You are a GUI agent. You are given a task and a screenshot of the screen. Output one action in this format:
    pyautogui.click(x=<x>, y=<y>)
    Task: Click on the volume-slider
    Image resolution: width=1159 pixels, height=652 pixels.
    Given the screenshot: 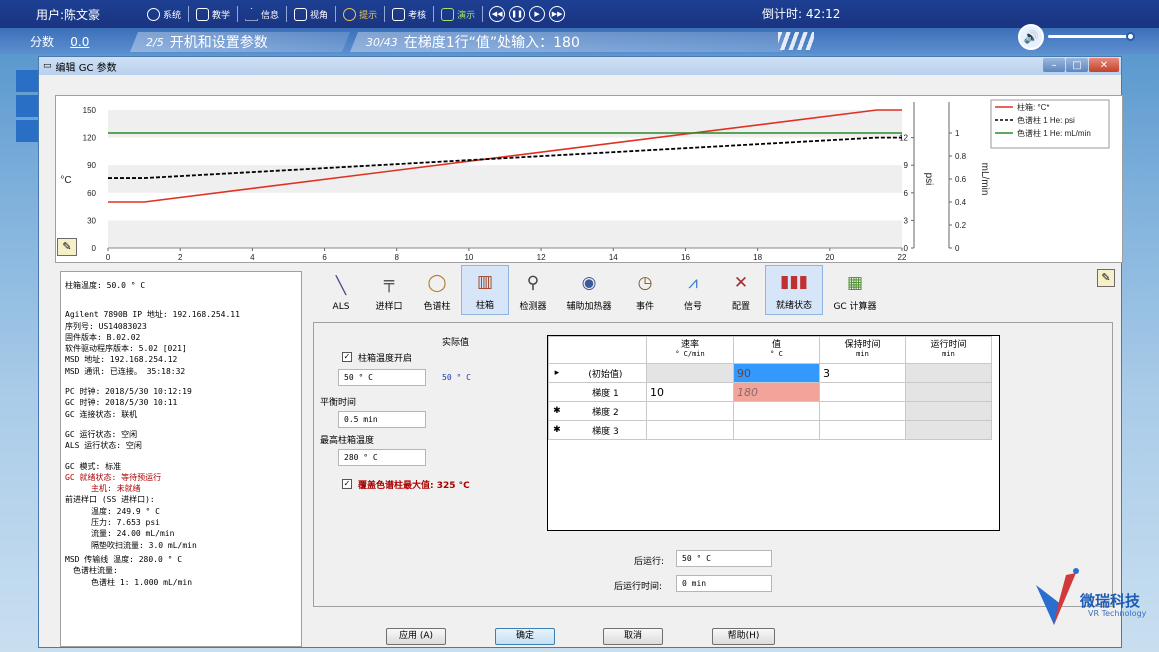 What is the action you would take?
    pyautogui.click(x=1089, y=36)
    